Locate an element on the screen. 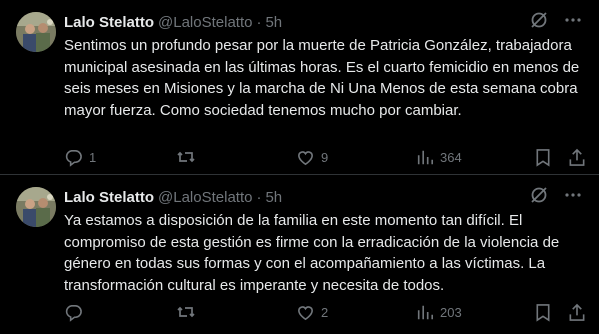 Image resolution: width=599 pixels, height=334 pixels. like-button: 2 is located at coordinates (312, 312).